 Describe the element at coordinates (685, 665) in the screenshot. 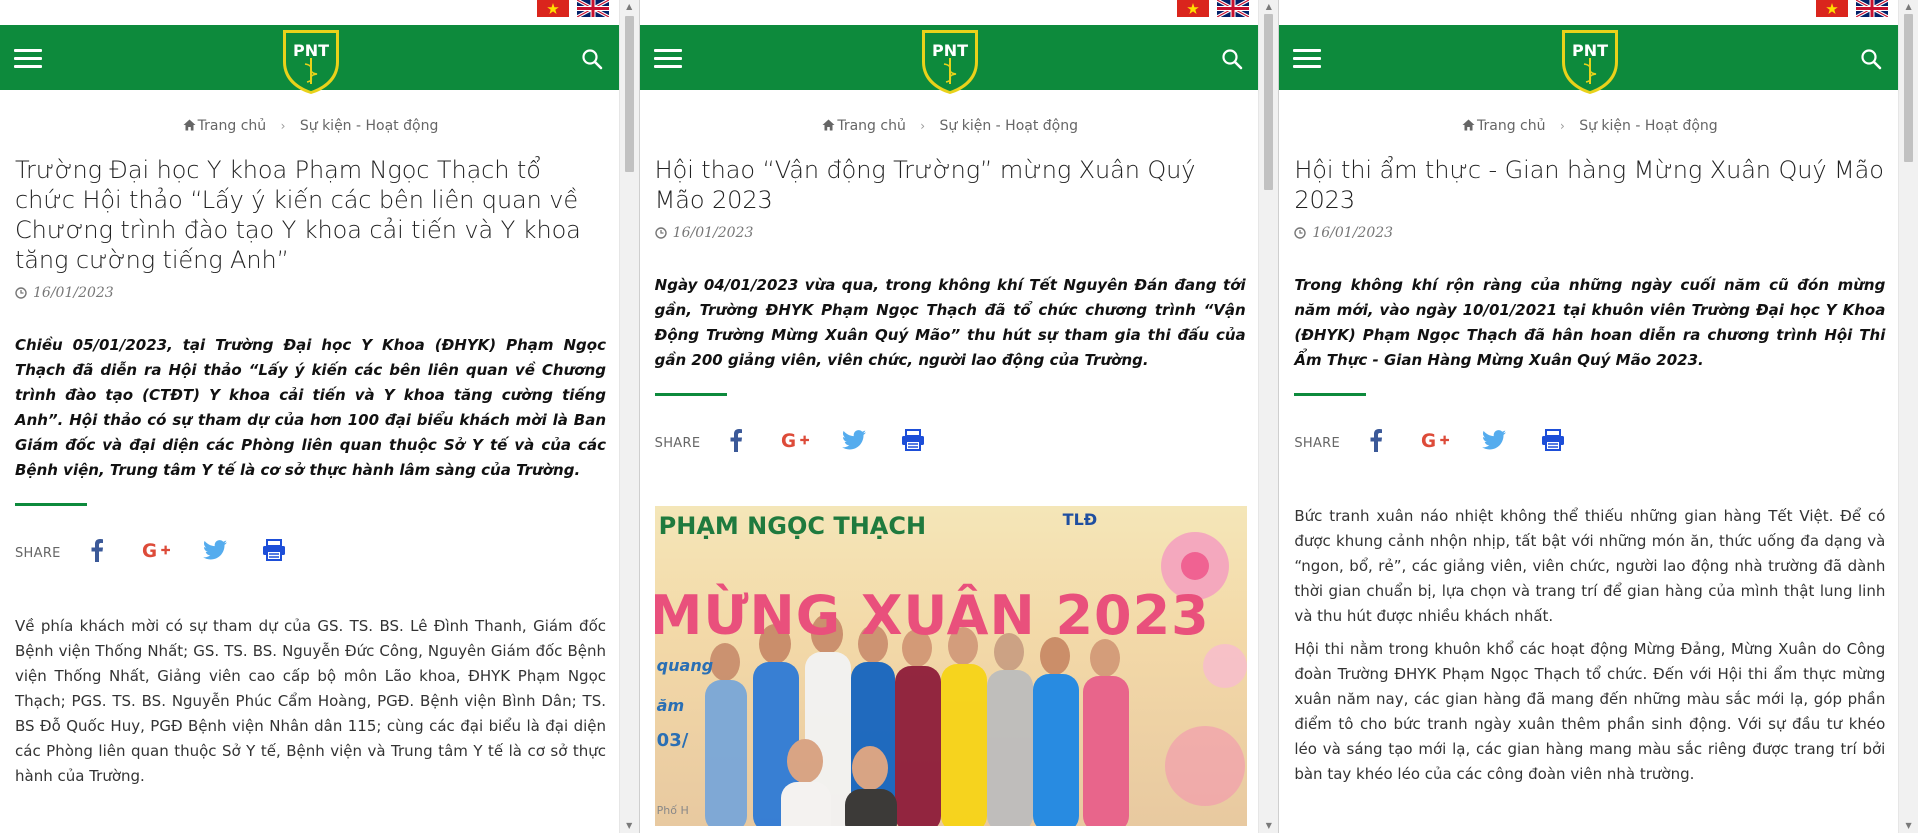

I see `photo-caption-1: quang` at that location.